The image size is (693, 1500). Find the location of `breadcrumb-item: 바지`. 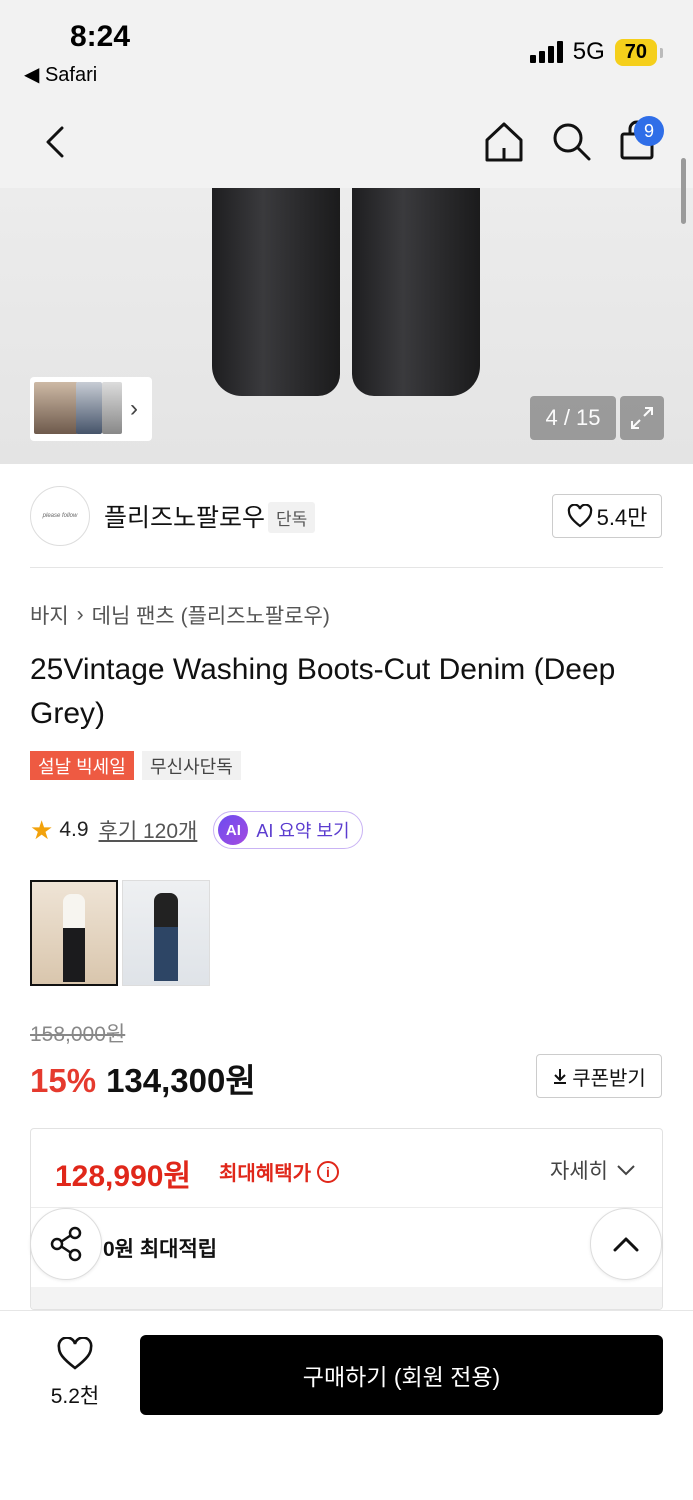

breadcrumb-item: 바지 is located at coordinates (49, 615).